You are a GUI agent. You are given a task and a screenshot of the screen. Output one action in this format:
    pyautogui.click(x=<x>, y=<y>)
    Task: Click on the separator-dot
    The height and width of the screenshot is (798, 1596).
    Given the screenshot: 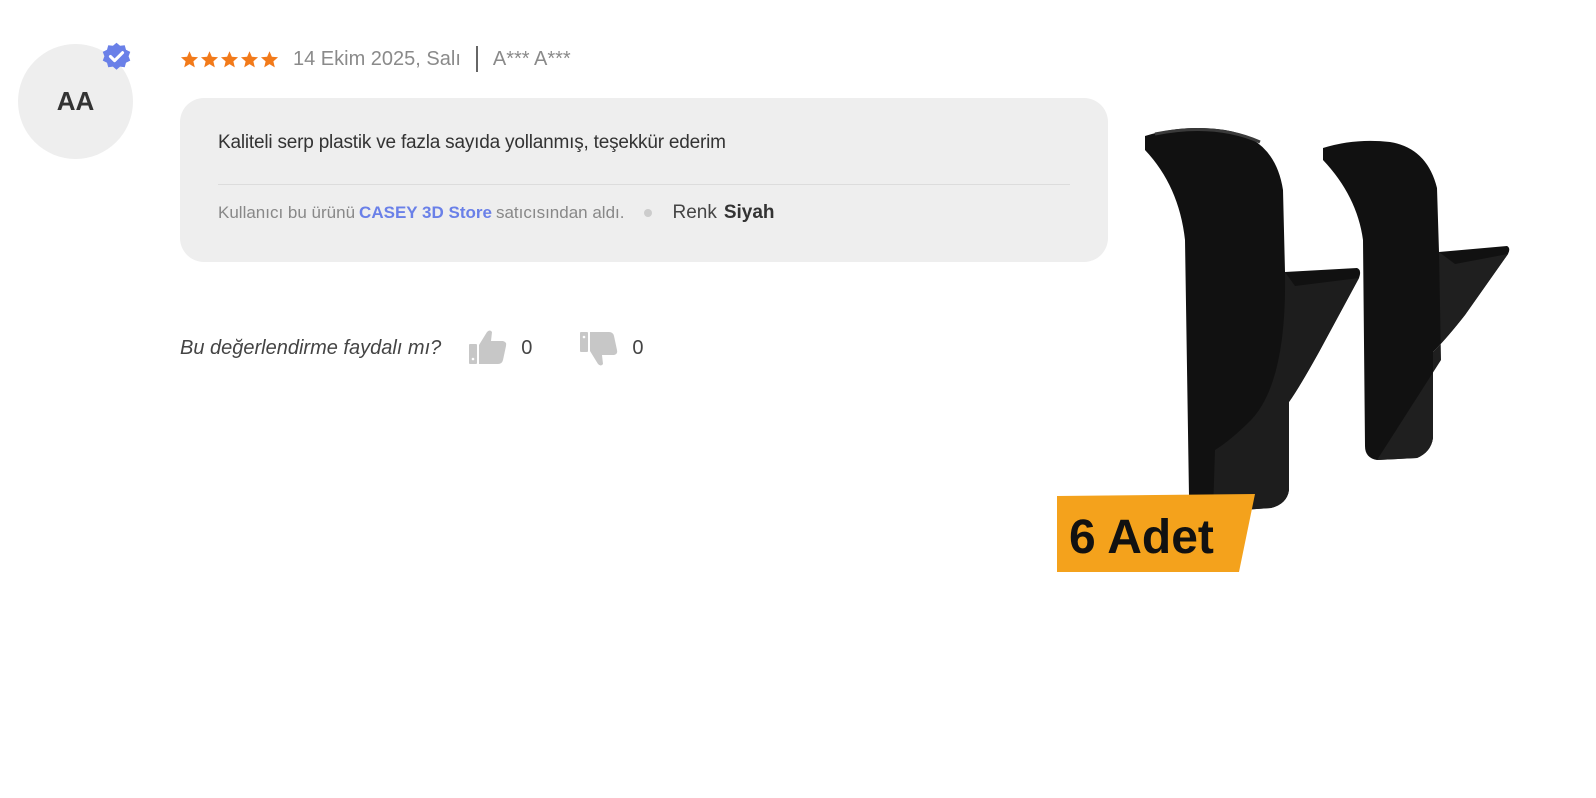 What is the action you would take?
    pyautogui.click(x=648, y=213)
    